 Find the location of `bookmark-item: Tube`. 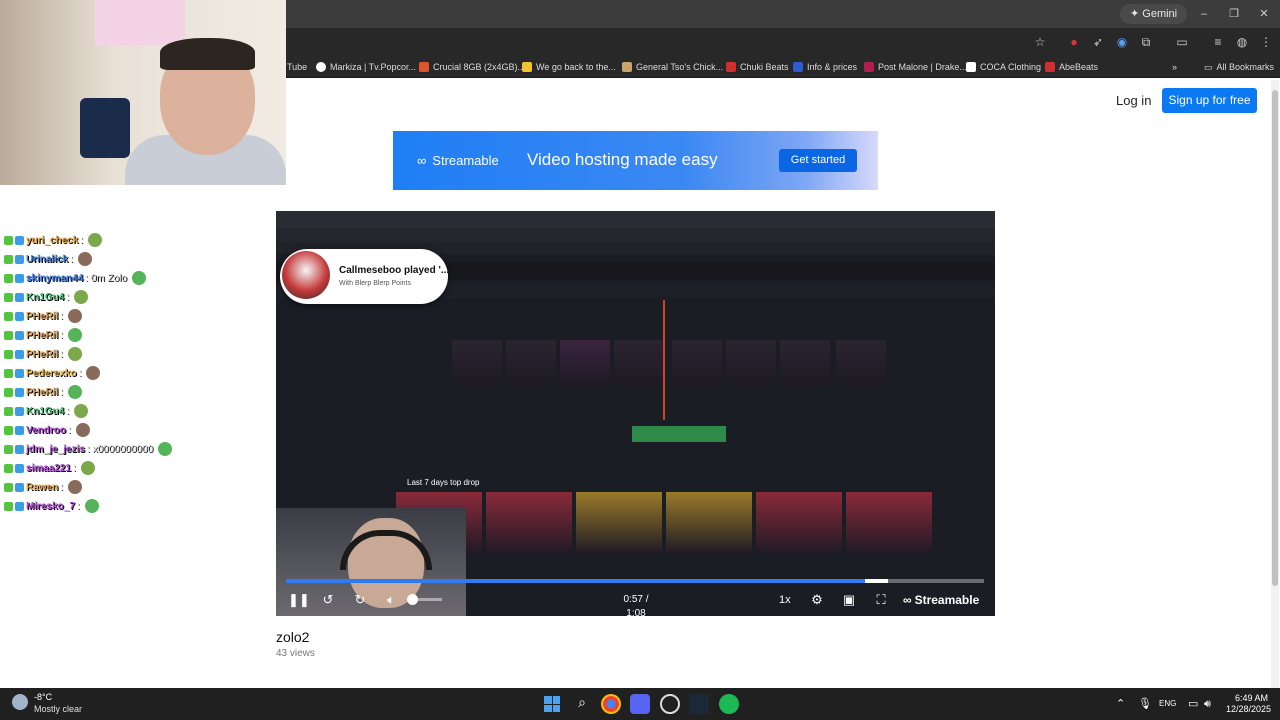

bookmark-item: Tube is located at coordinates (297, 67).